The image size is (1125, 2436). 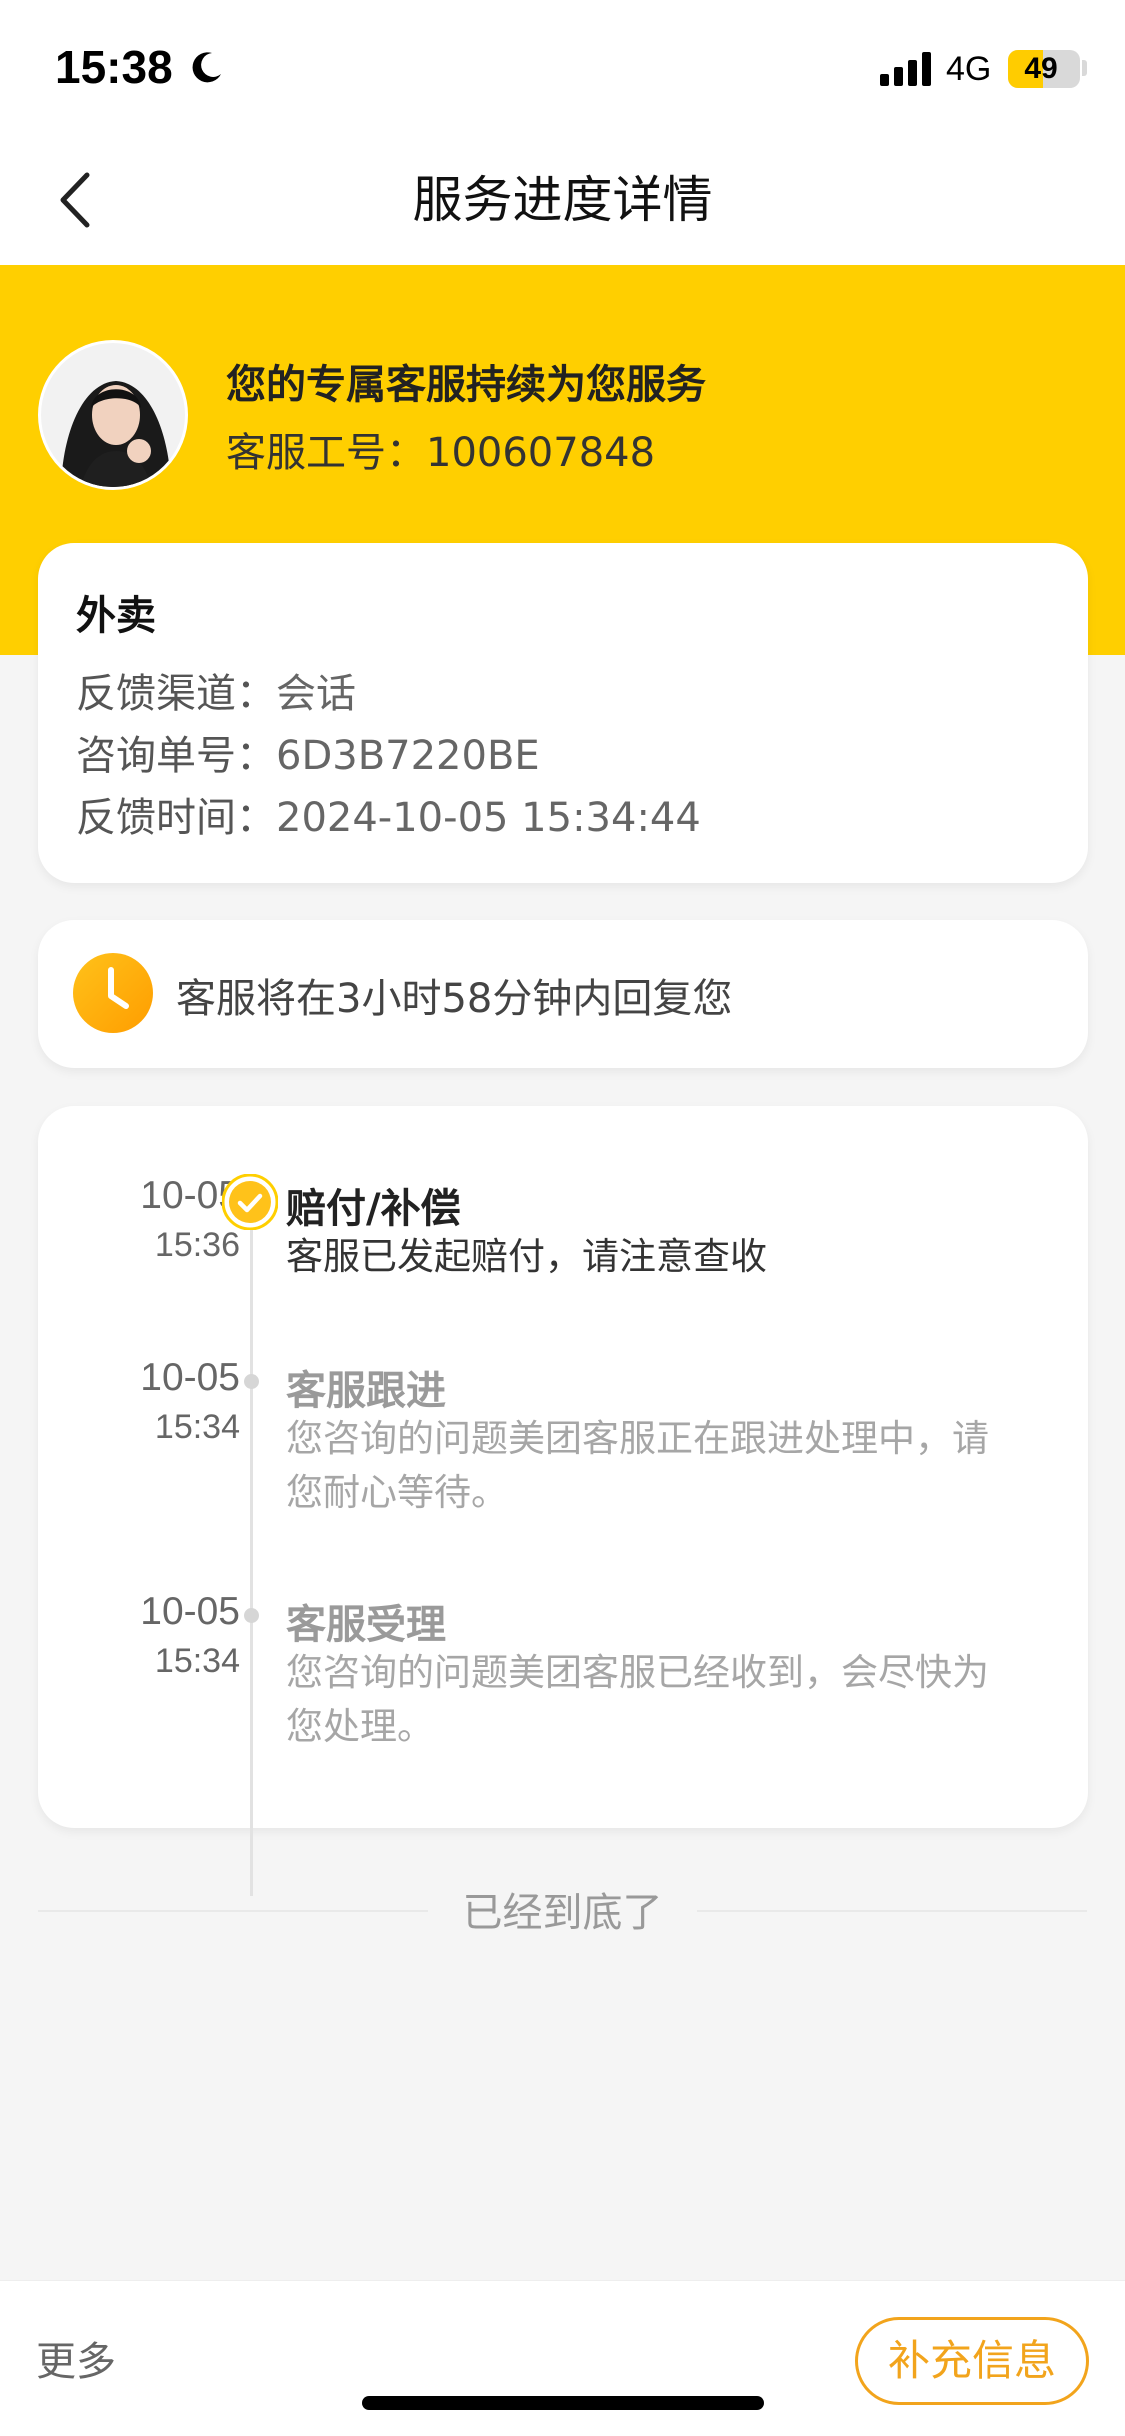 I want to click on battery-percent: 49, so click(x=1041, y=68).